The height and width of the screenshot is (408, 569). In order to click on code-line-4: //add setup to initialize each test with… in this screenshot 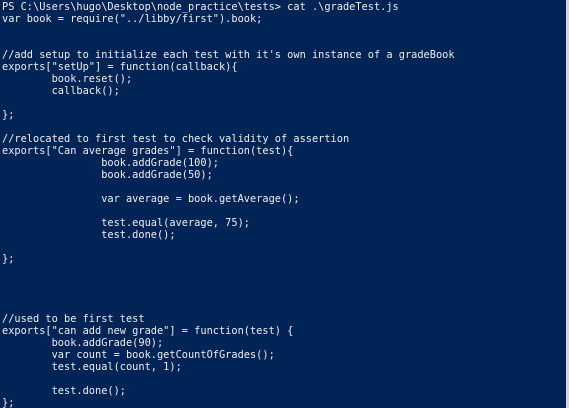, I will do `click(228, 55)`.